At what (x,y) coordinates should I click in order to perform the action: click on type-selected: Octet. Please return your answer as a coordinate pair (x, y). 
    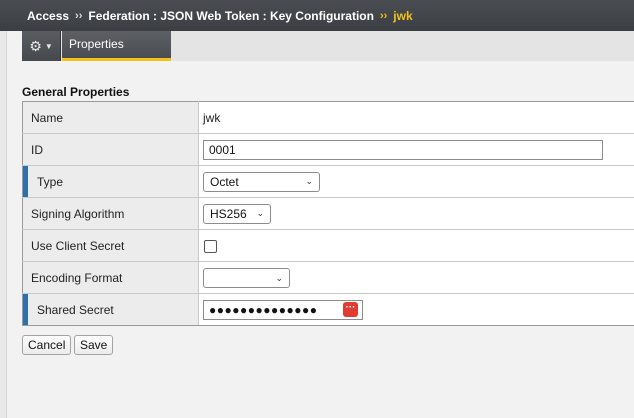
    Looking at the image, I should click on (224, 181).